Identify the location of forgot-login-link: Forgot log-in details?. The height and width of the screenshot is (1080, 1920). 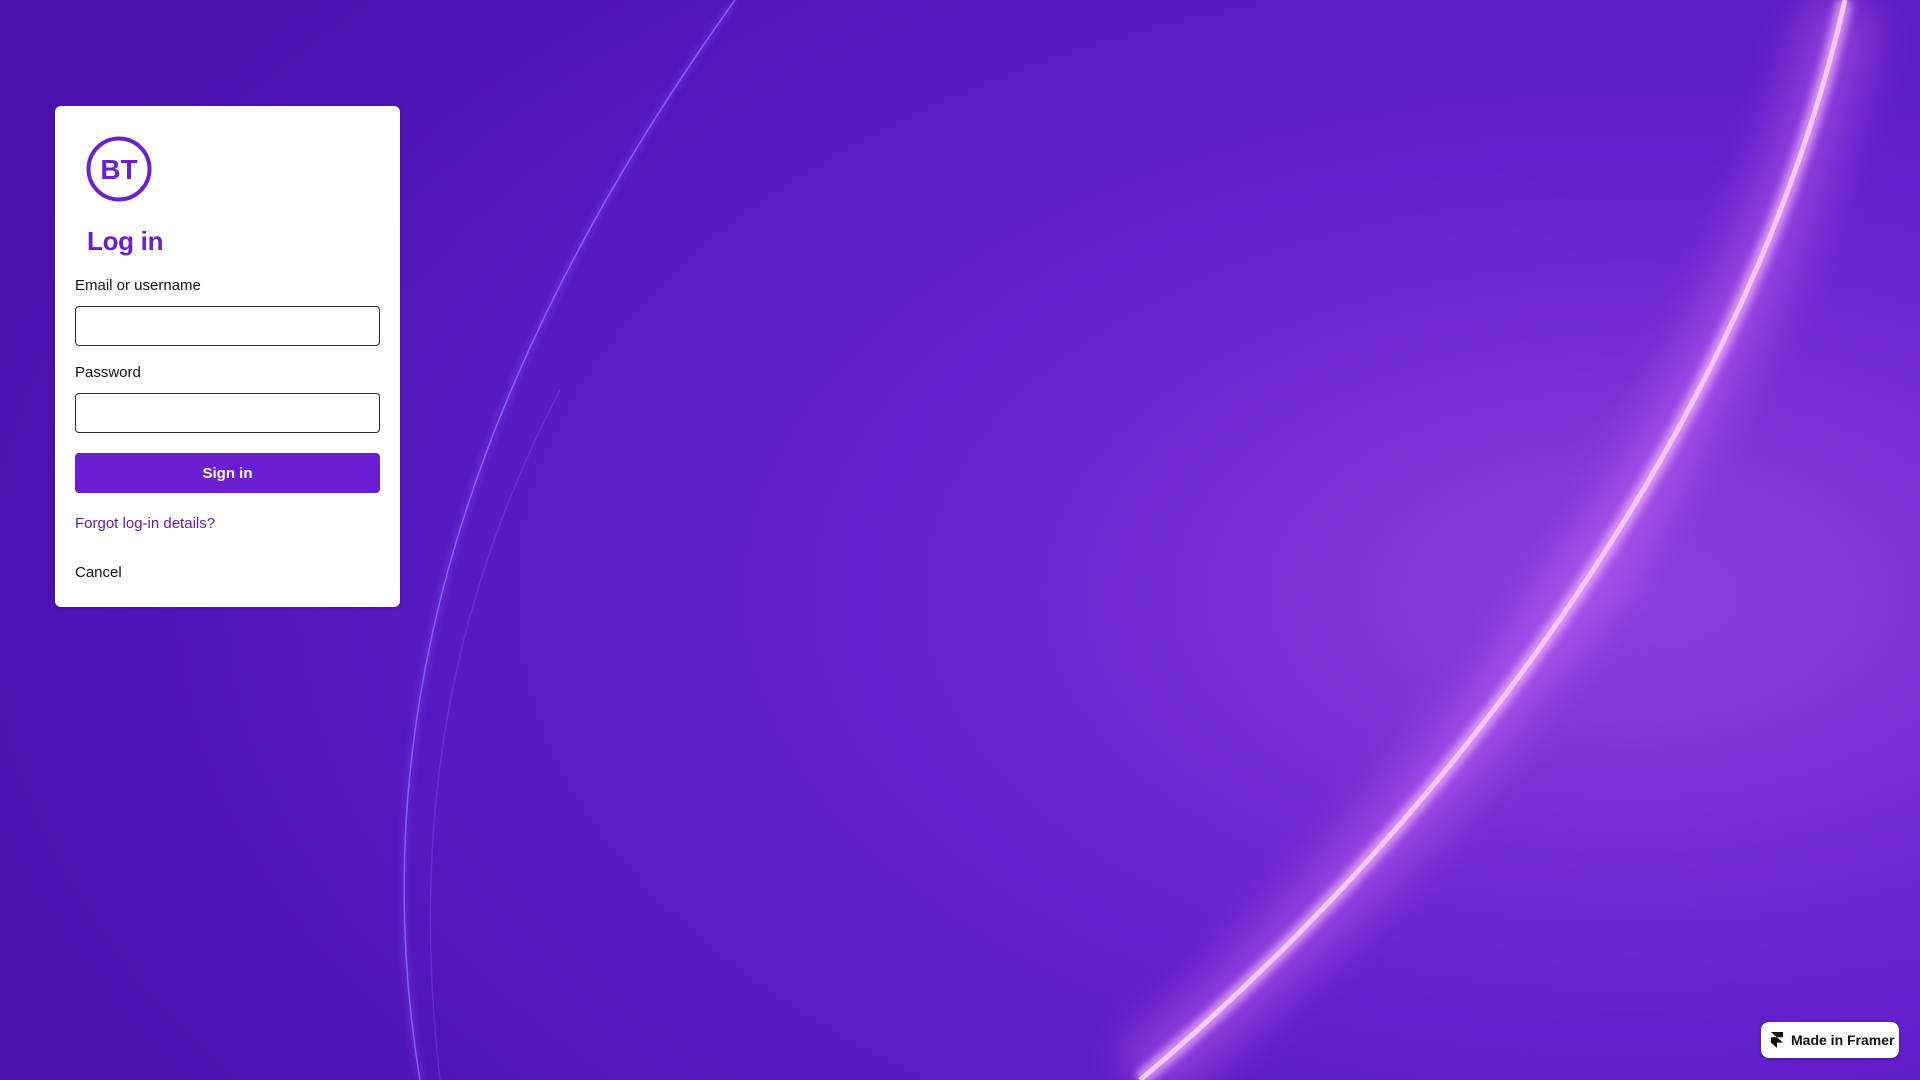
(145, 523).